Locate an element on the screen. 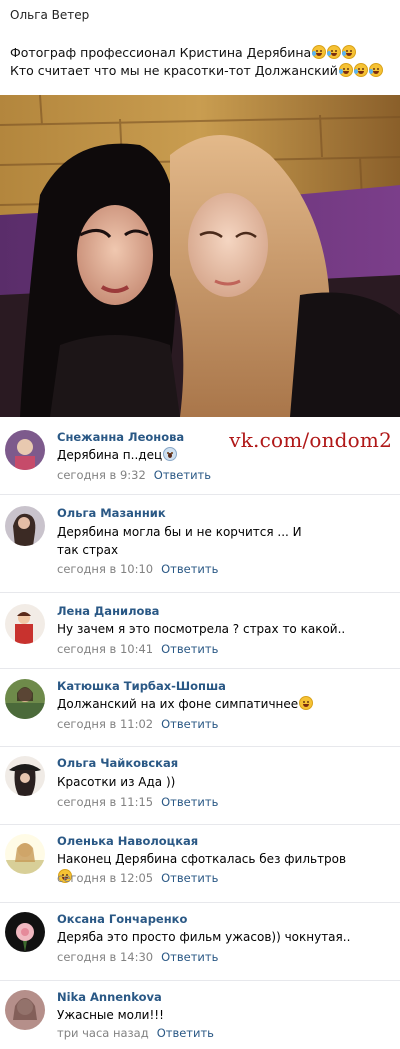 The width and height of the screenshot is (400, 1049). comment-text: Ужасные моли!!! is located at coordinates (110, 1015).